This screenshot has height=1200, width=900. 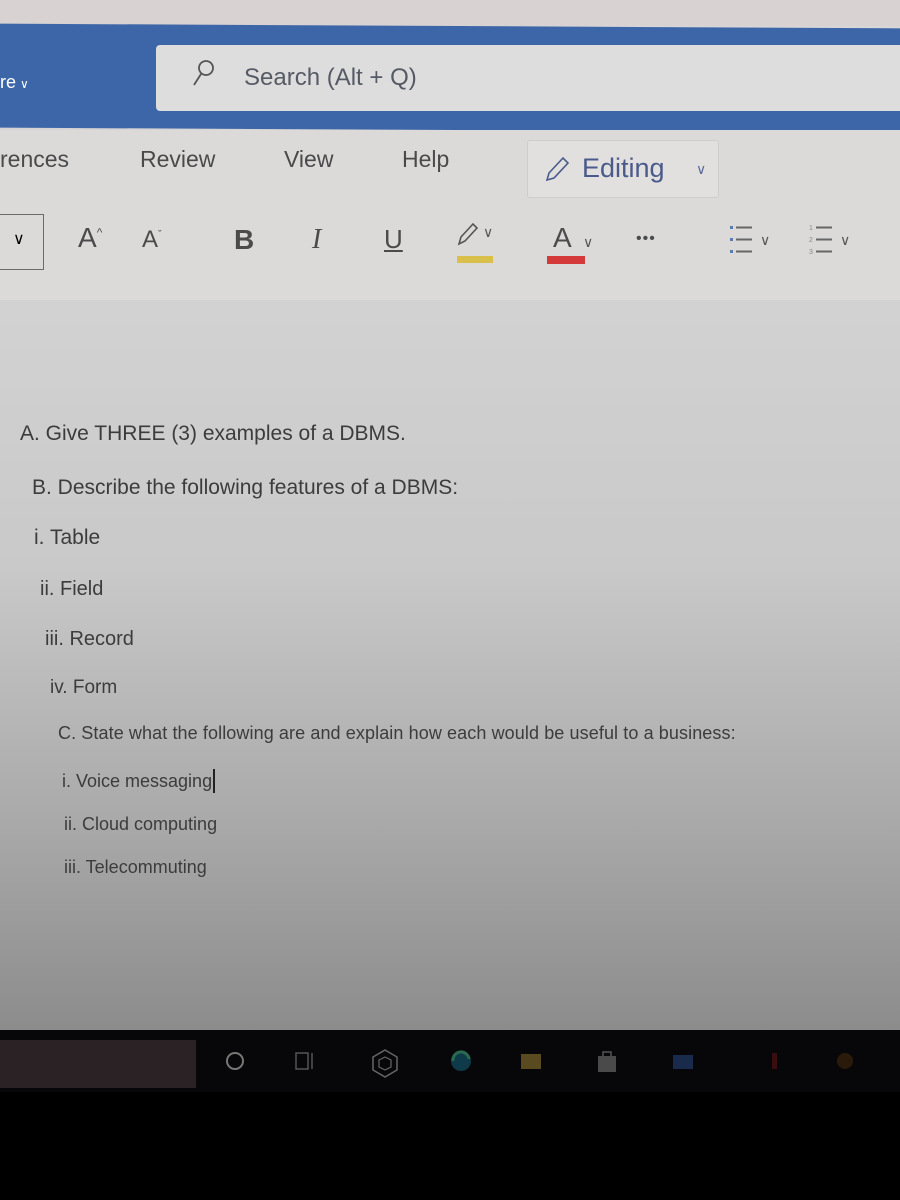 I want to click on editing-mode-button: Editing ∨, so click(x=623, y=169).